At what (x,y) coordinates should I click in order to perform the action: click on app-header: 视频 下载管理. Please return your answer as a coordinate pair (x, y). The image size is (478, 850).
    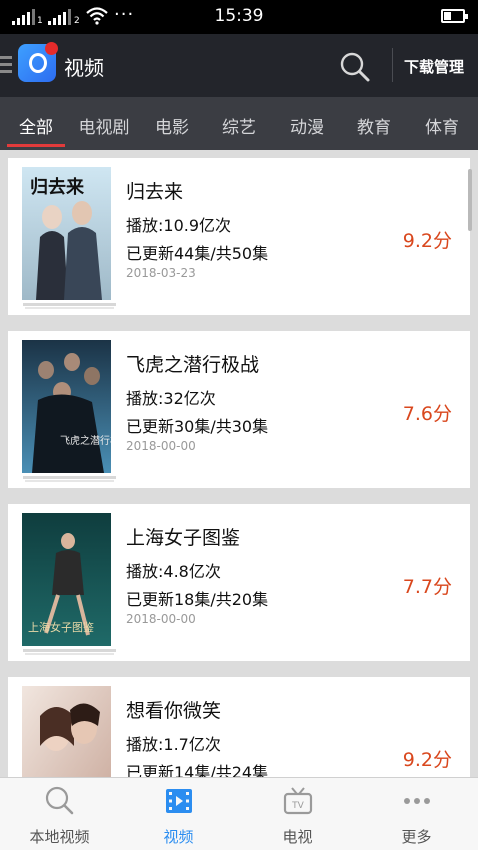
    Looking at the image, I should click on (239, 65).